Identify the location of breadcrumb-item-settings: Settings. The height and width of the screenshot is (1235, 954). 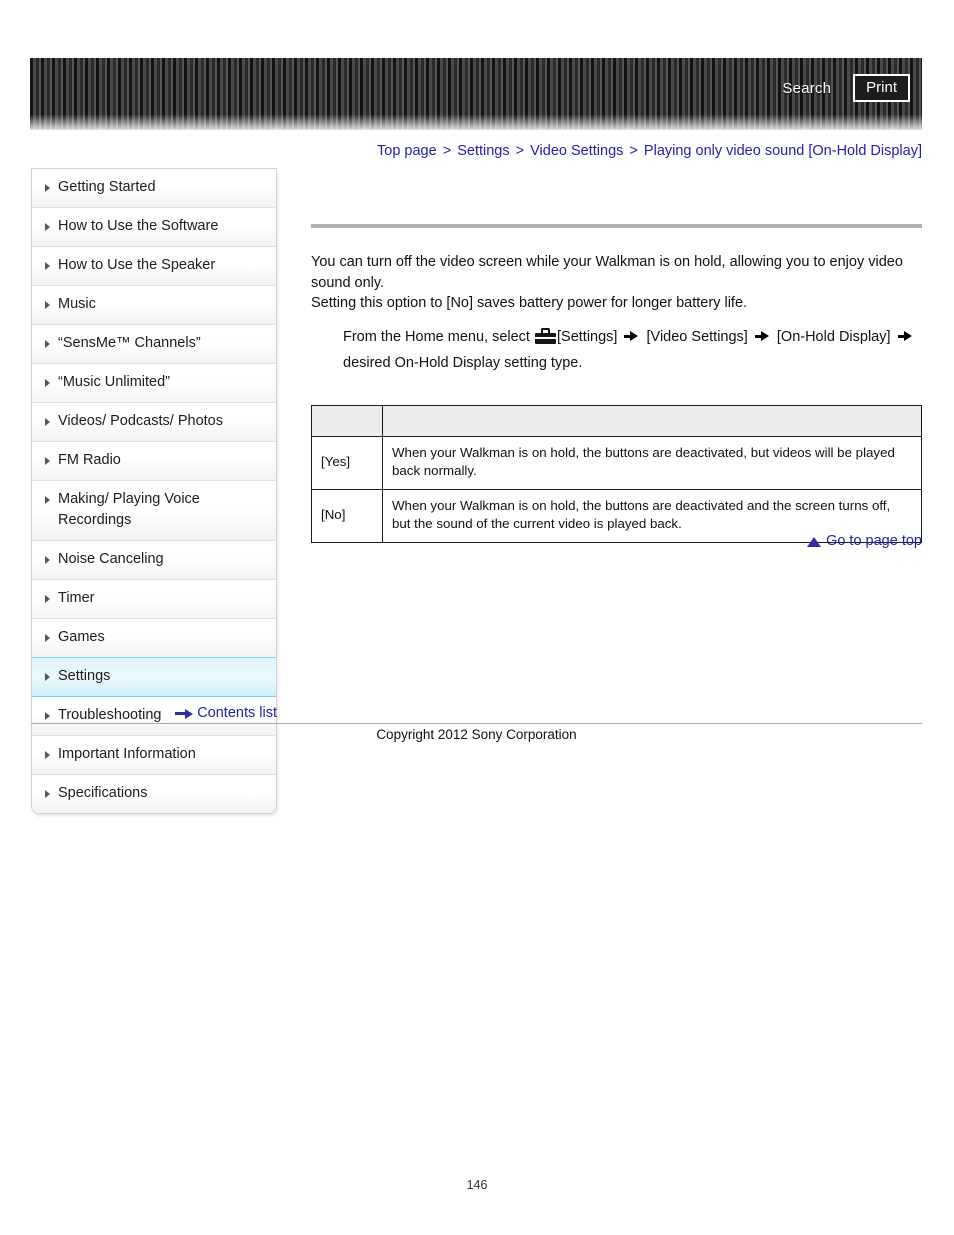
(483, 151).